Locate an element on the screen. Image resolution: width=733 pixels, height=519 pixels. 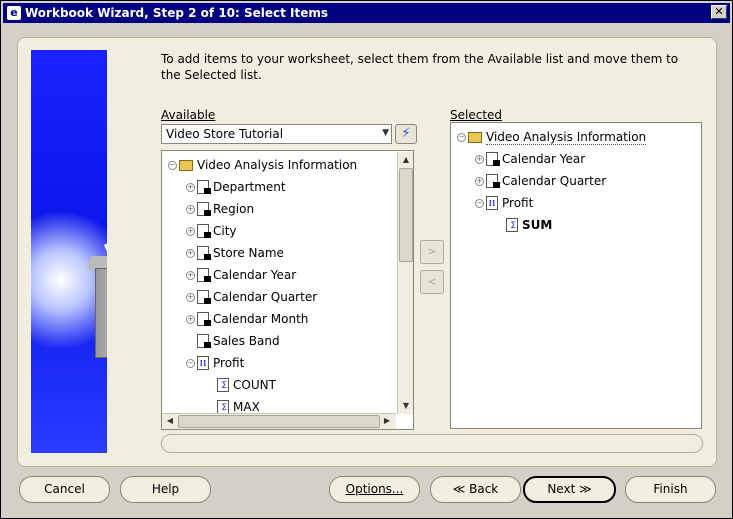
close-icon: ✕ is located at coordinates (719, 12).